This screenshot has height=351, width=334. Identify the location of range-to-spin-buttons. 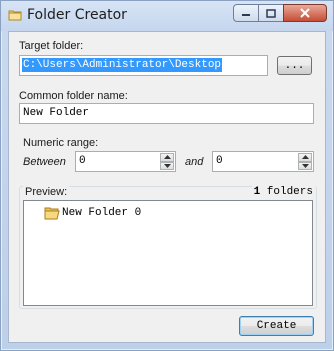
(305, 161).